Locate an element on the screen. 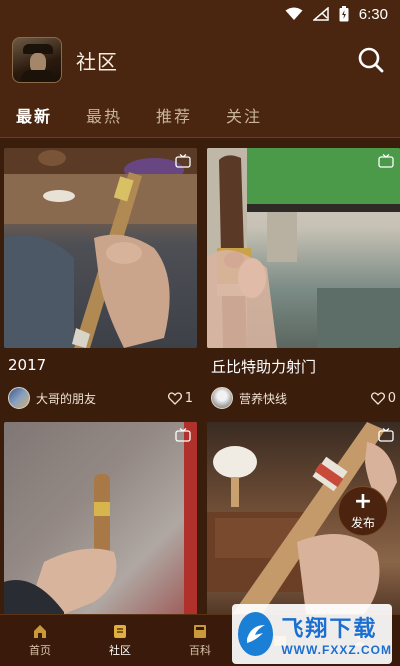 The height and width of the screenshot is (666, 400). nav-home-label: 首页 is located at coordinates (40, 650).